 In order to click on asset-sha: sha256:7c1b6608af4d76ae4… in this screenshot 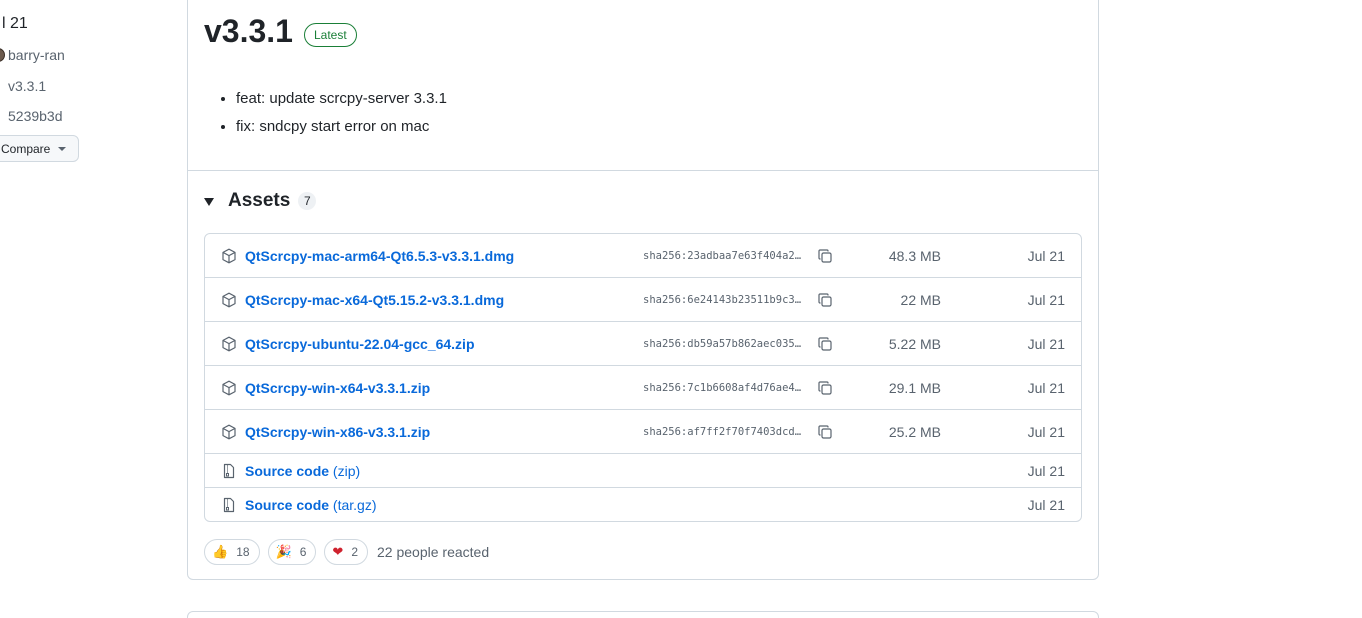, I will do `click(722, 388)`.